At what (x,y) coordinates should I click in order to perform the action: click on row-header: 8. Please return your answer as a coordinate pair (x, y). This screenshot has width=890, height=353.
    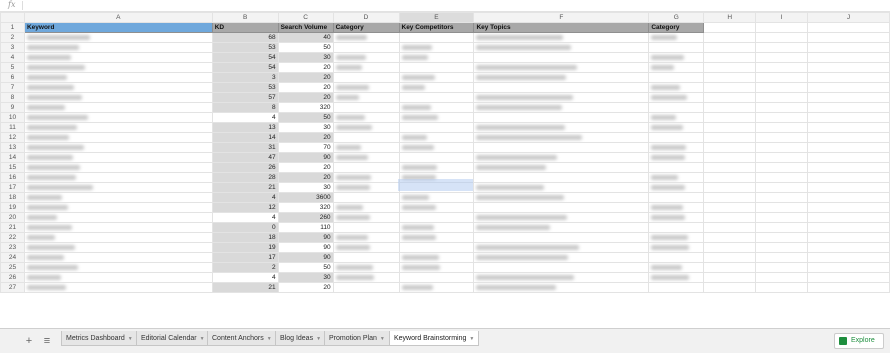
    Looking at the image, I should click on (12, 97).